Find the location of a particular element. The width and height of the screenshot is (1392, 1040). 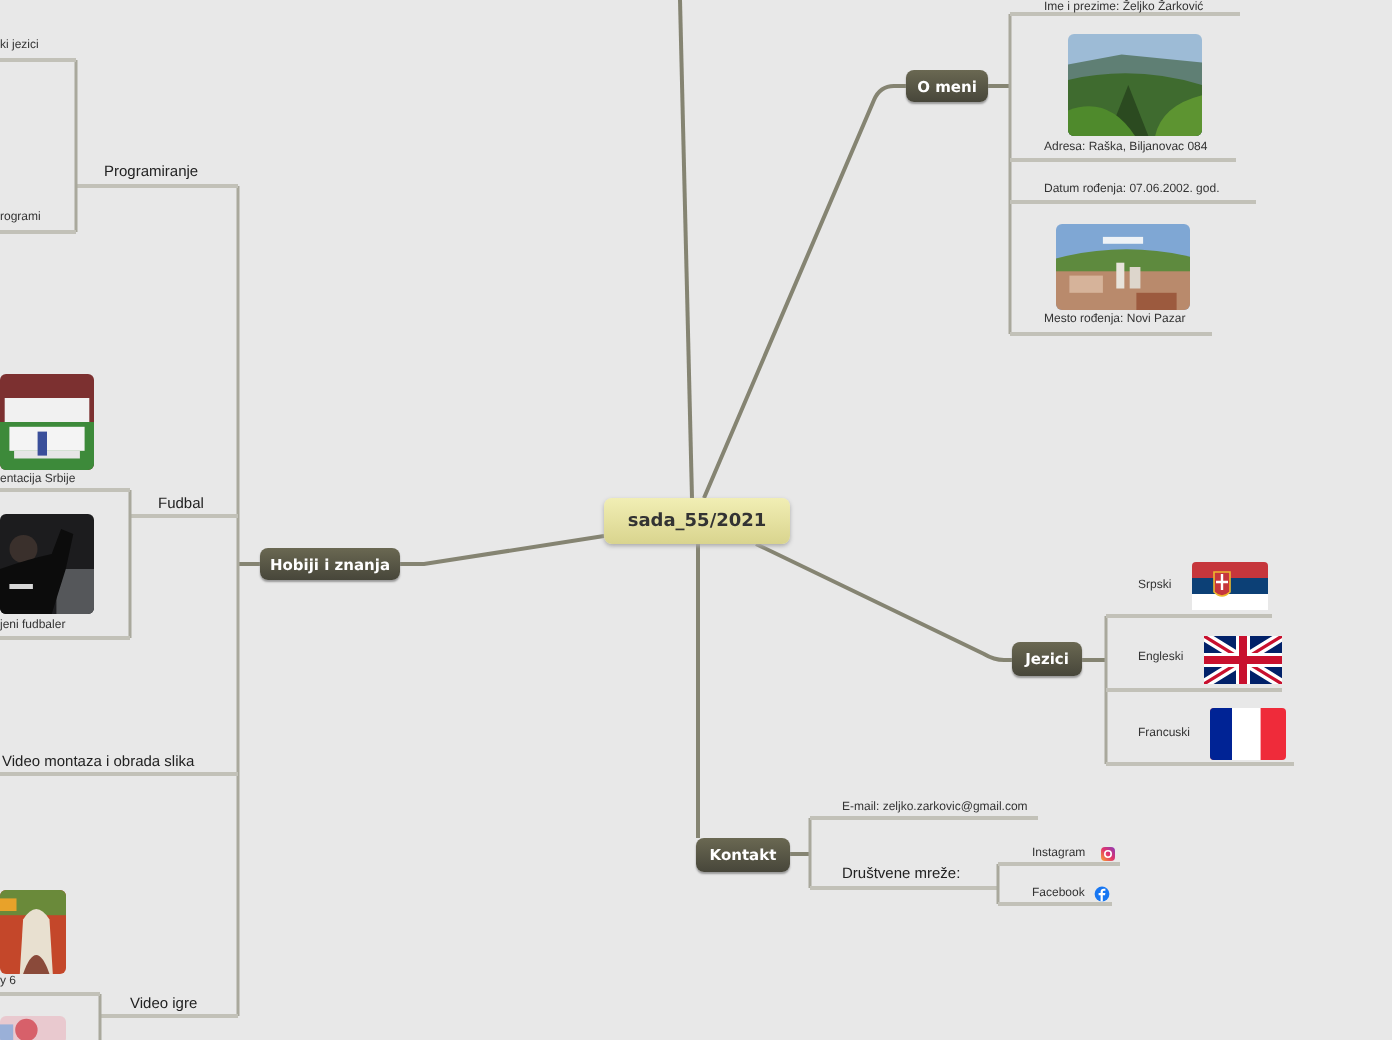

union-jack-icon is located at coordinates (1243, 660).